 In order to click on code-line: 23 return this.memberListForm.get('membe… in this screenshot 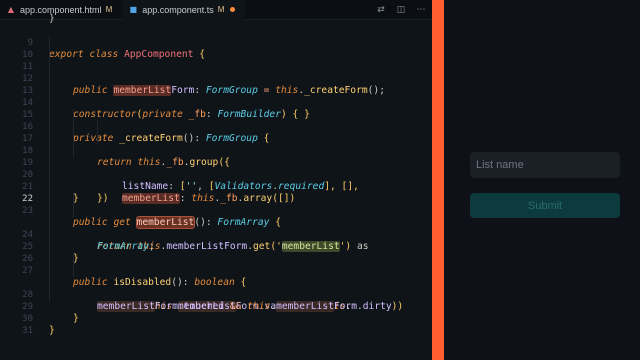, I will do `click(216, 222)`.